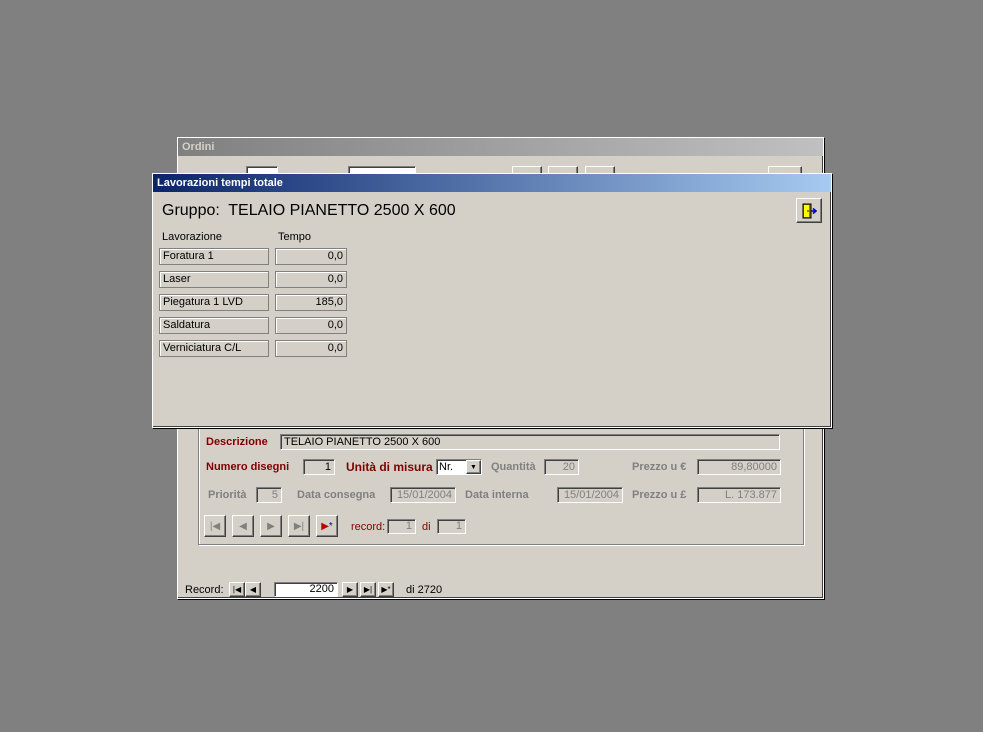 This screenshot has width=983, height=732. I want to click on numero-disegni-label: Numero disegni, so click(248, 467).